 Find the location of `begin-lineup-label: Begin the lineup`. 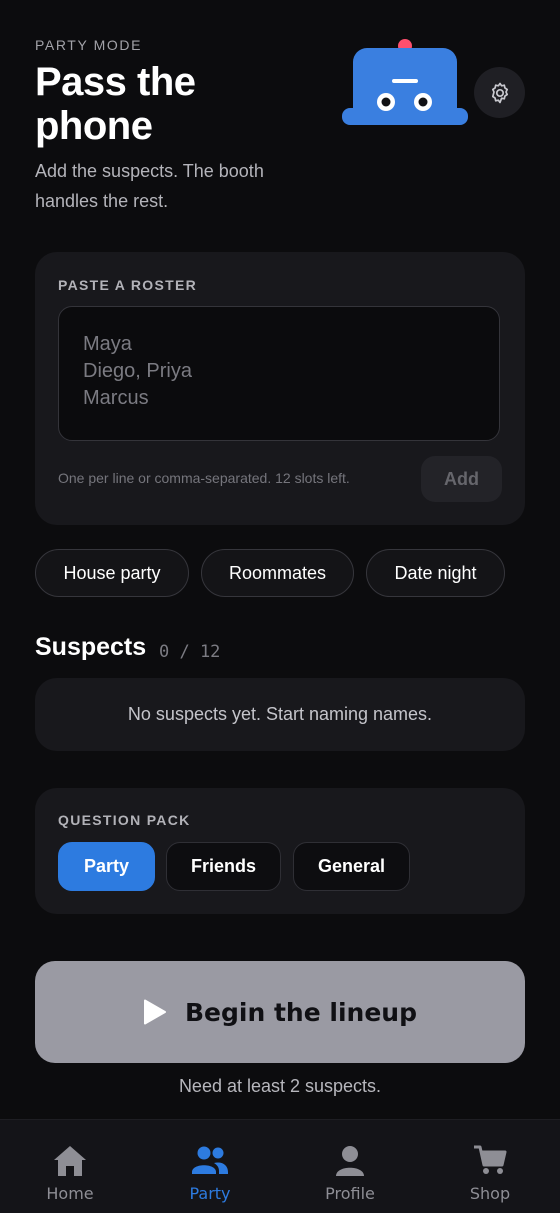

begin-lineup-label: Begin the lineup is located at coordinates (301, 1012).